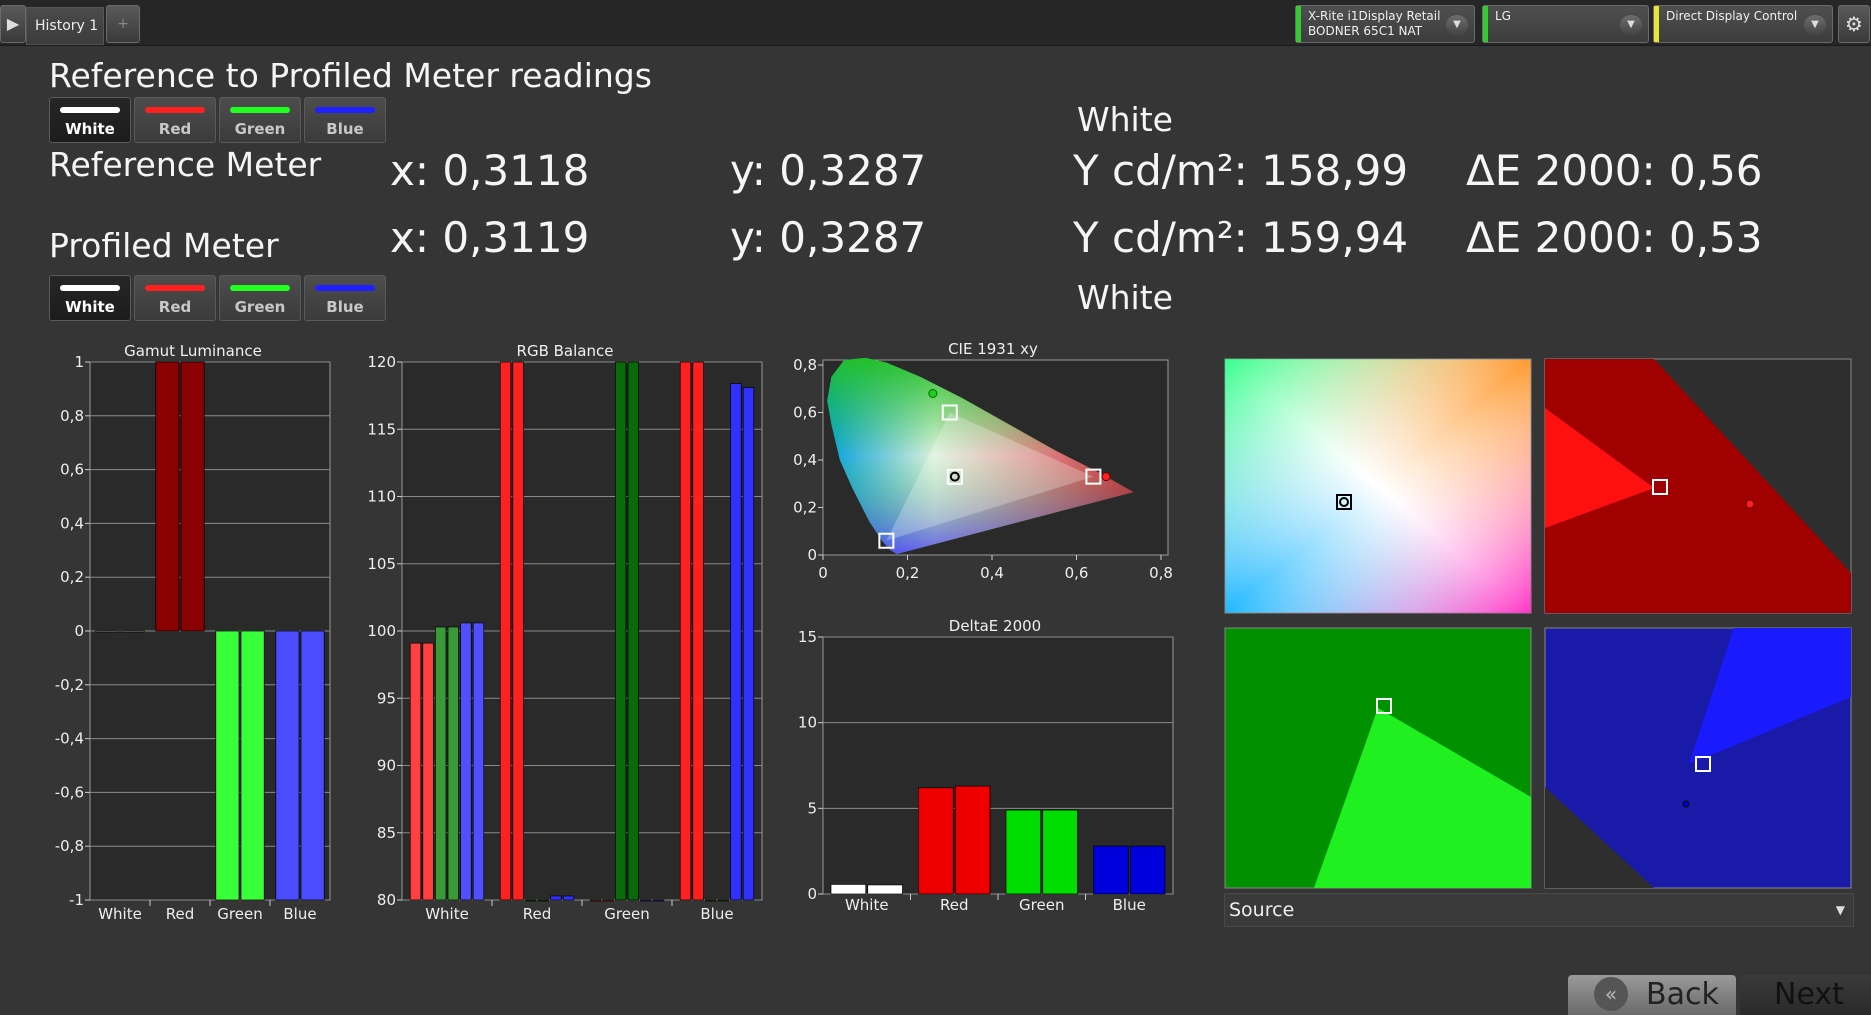 Image resolution: width=1871 pixels, height=1015 pixels. What do you see at coordinates (76, 900) in the screenshot?
I see `y-tick-label: -1` at bounding box center [76, 900].